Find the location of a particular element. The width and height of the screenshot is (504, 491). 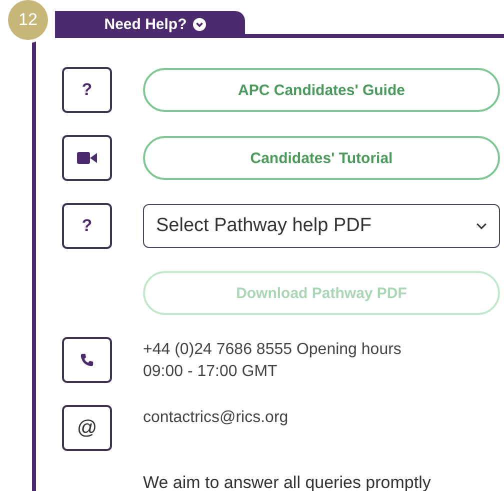

video-camera-icon is located at coordinates (87, 158).